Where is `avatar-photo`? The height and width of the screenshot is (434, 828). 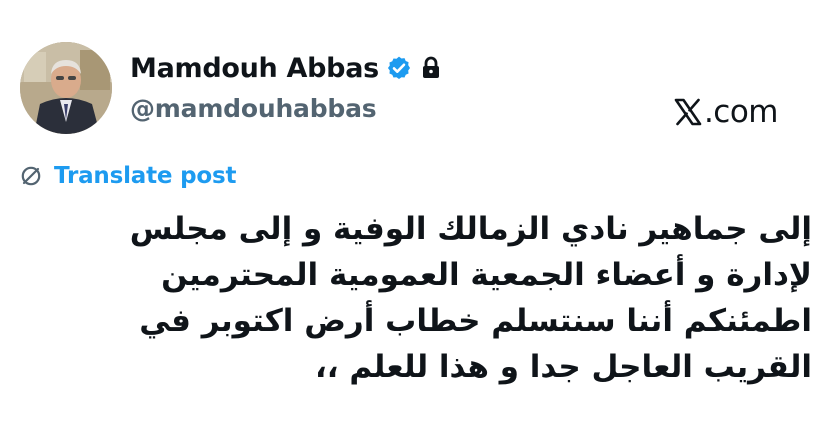
avatar-photo is located at coordinates (66, 88).